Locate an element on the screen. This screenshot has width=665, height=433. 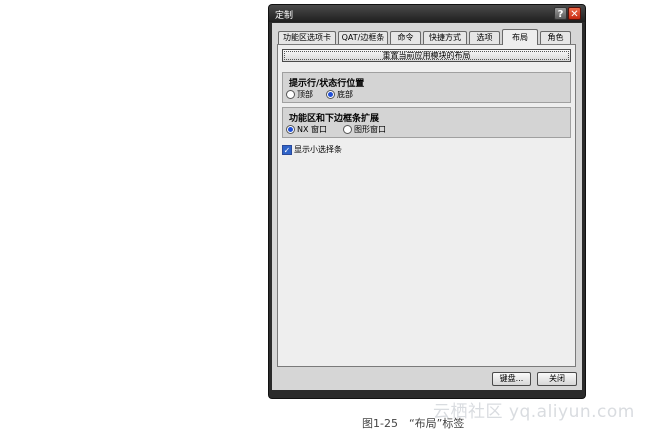
figure-caption: 图1-25 “布局”标签 is located at coordinates (413, 423).